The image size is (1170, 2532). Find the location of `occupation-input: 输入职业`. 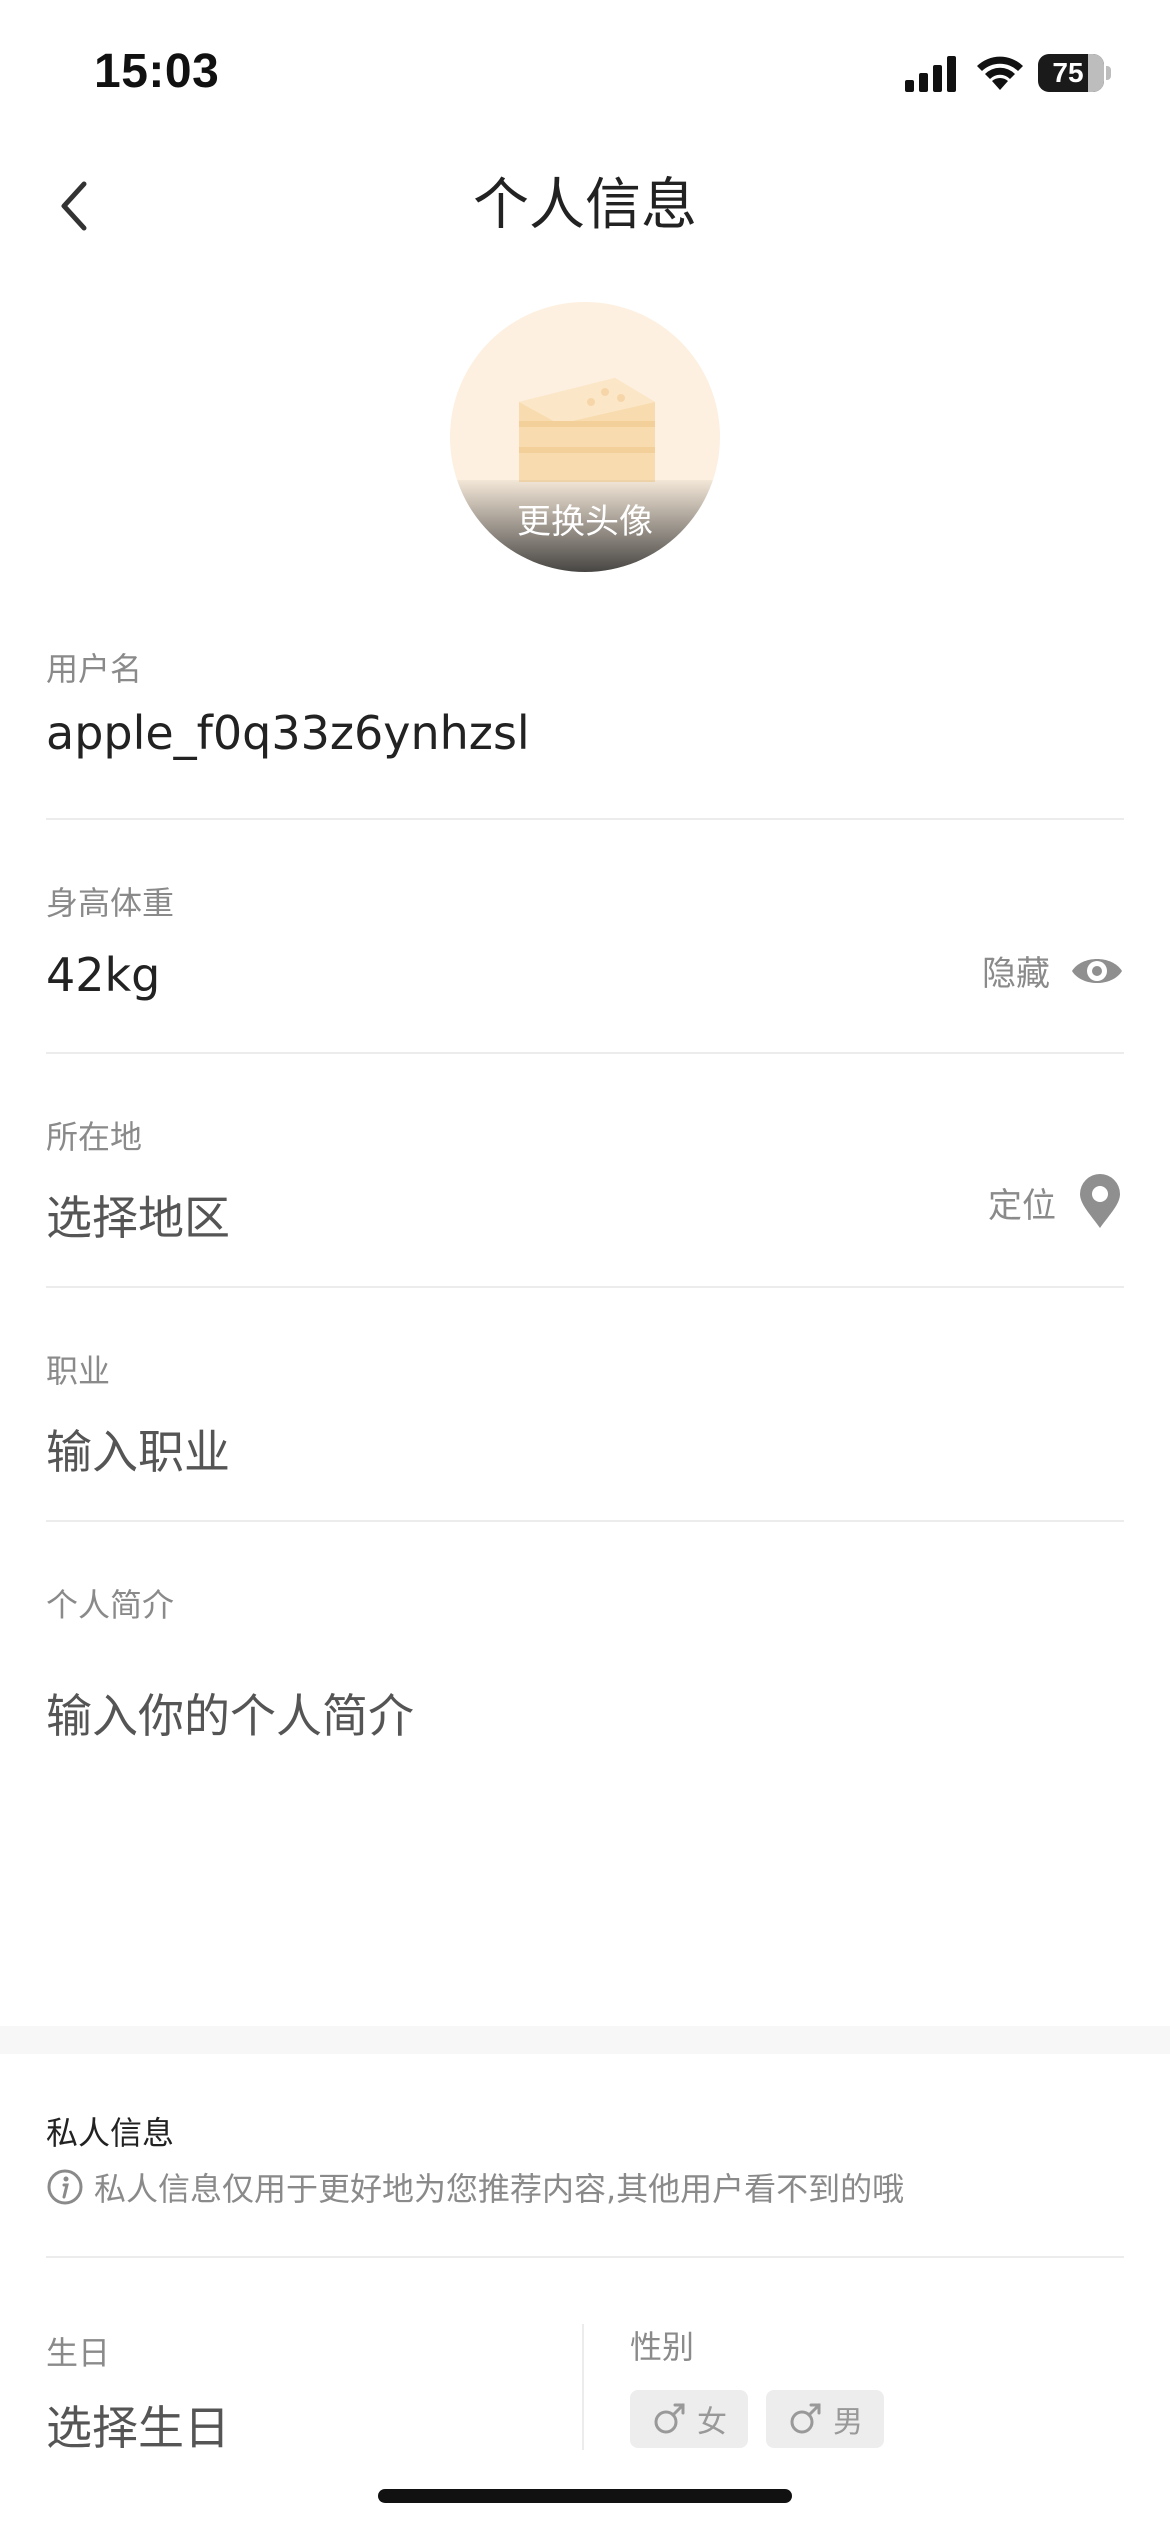

occupation-input: 输入职业 is located at coordinates (138, 1449).